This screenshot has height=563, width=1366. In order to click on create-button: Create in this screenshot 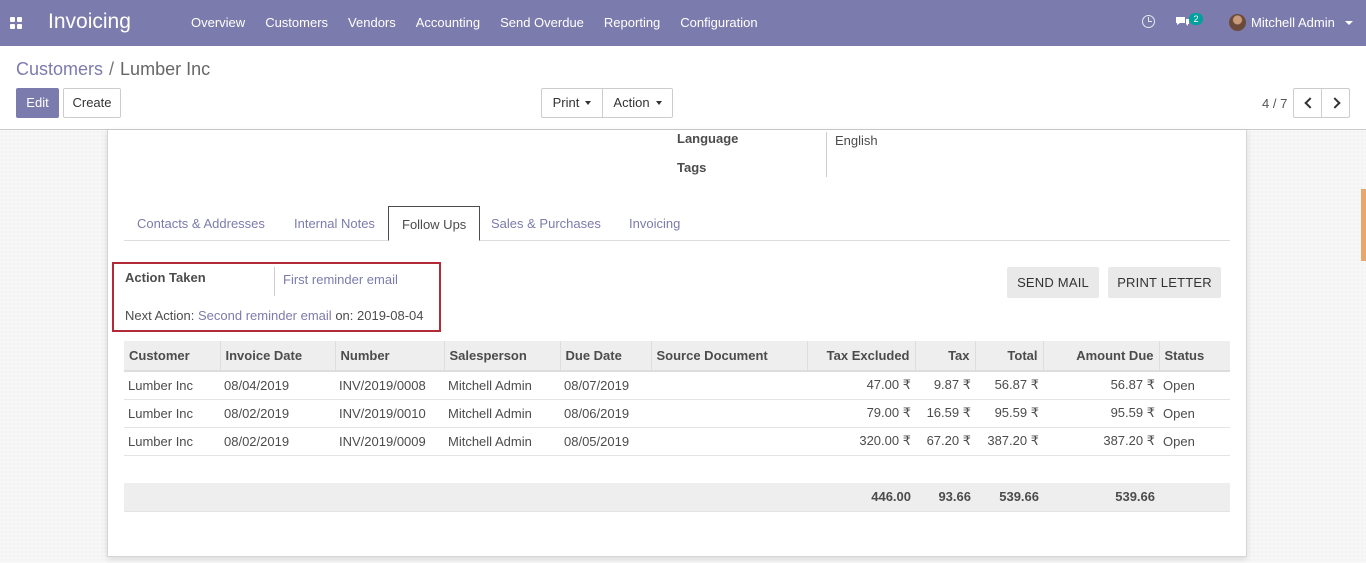, I will do `click(92, 103)`.